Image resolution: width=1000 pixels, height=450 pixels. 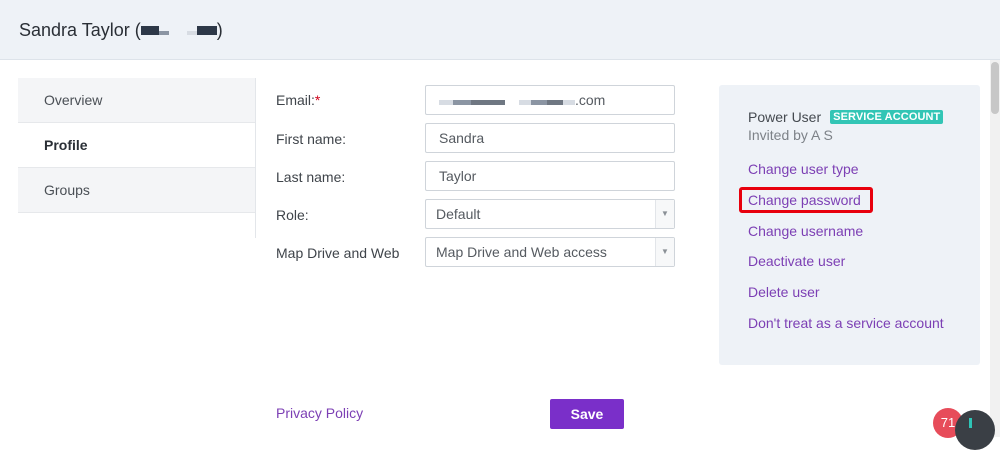 What do you see at coordinates (311, 177) in the screenshot?
I see `last-name-label: Last name:` at bounding box center [311, 177].